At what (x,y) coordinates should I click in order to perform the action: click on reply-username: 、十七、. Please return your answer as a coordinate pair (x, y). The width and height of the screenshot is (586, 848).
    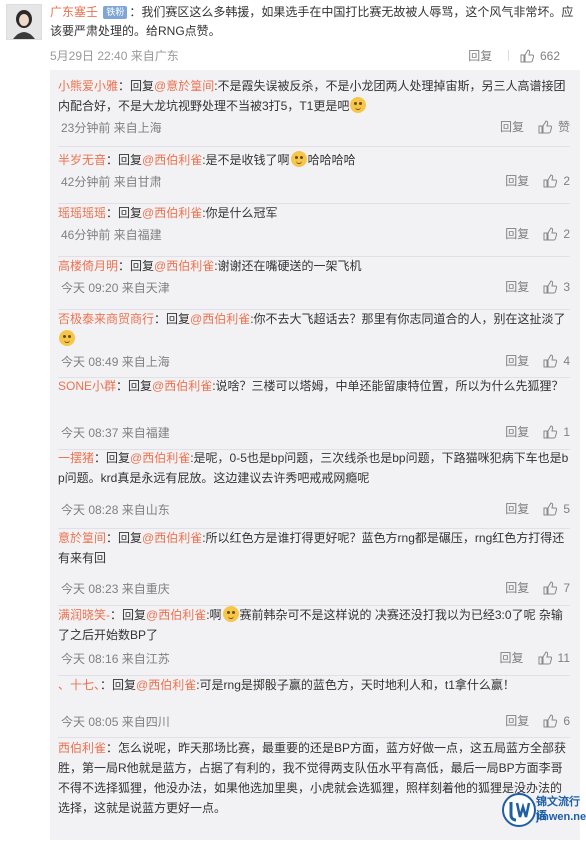
    Looking at the image, I should click on (79, 685).